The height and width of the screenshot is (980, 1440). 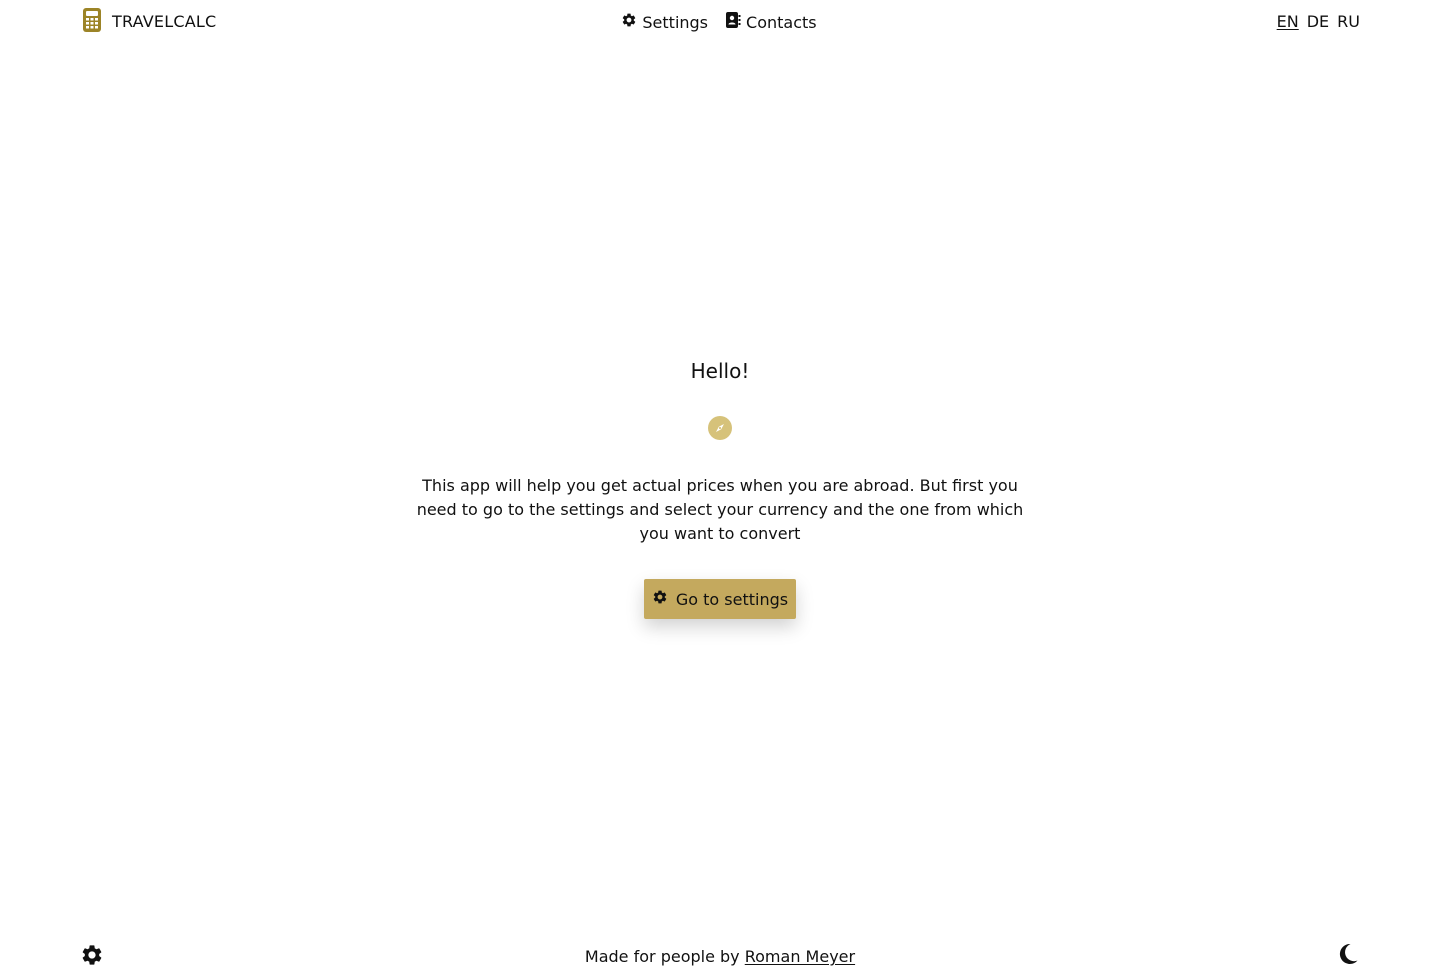 What do you see at coordinates (720, 371) in the screenshot?
I see `greeting-heading: Hello!` at bounding box center [720, 371].